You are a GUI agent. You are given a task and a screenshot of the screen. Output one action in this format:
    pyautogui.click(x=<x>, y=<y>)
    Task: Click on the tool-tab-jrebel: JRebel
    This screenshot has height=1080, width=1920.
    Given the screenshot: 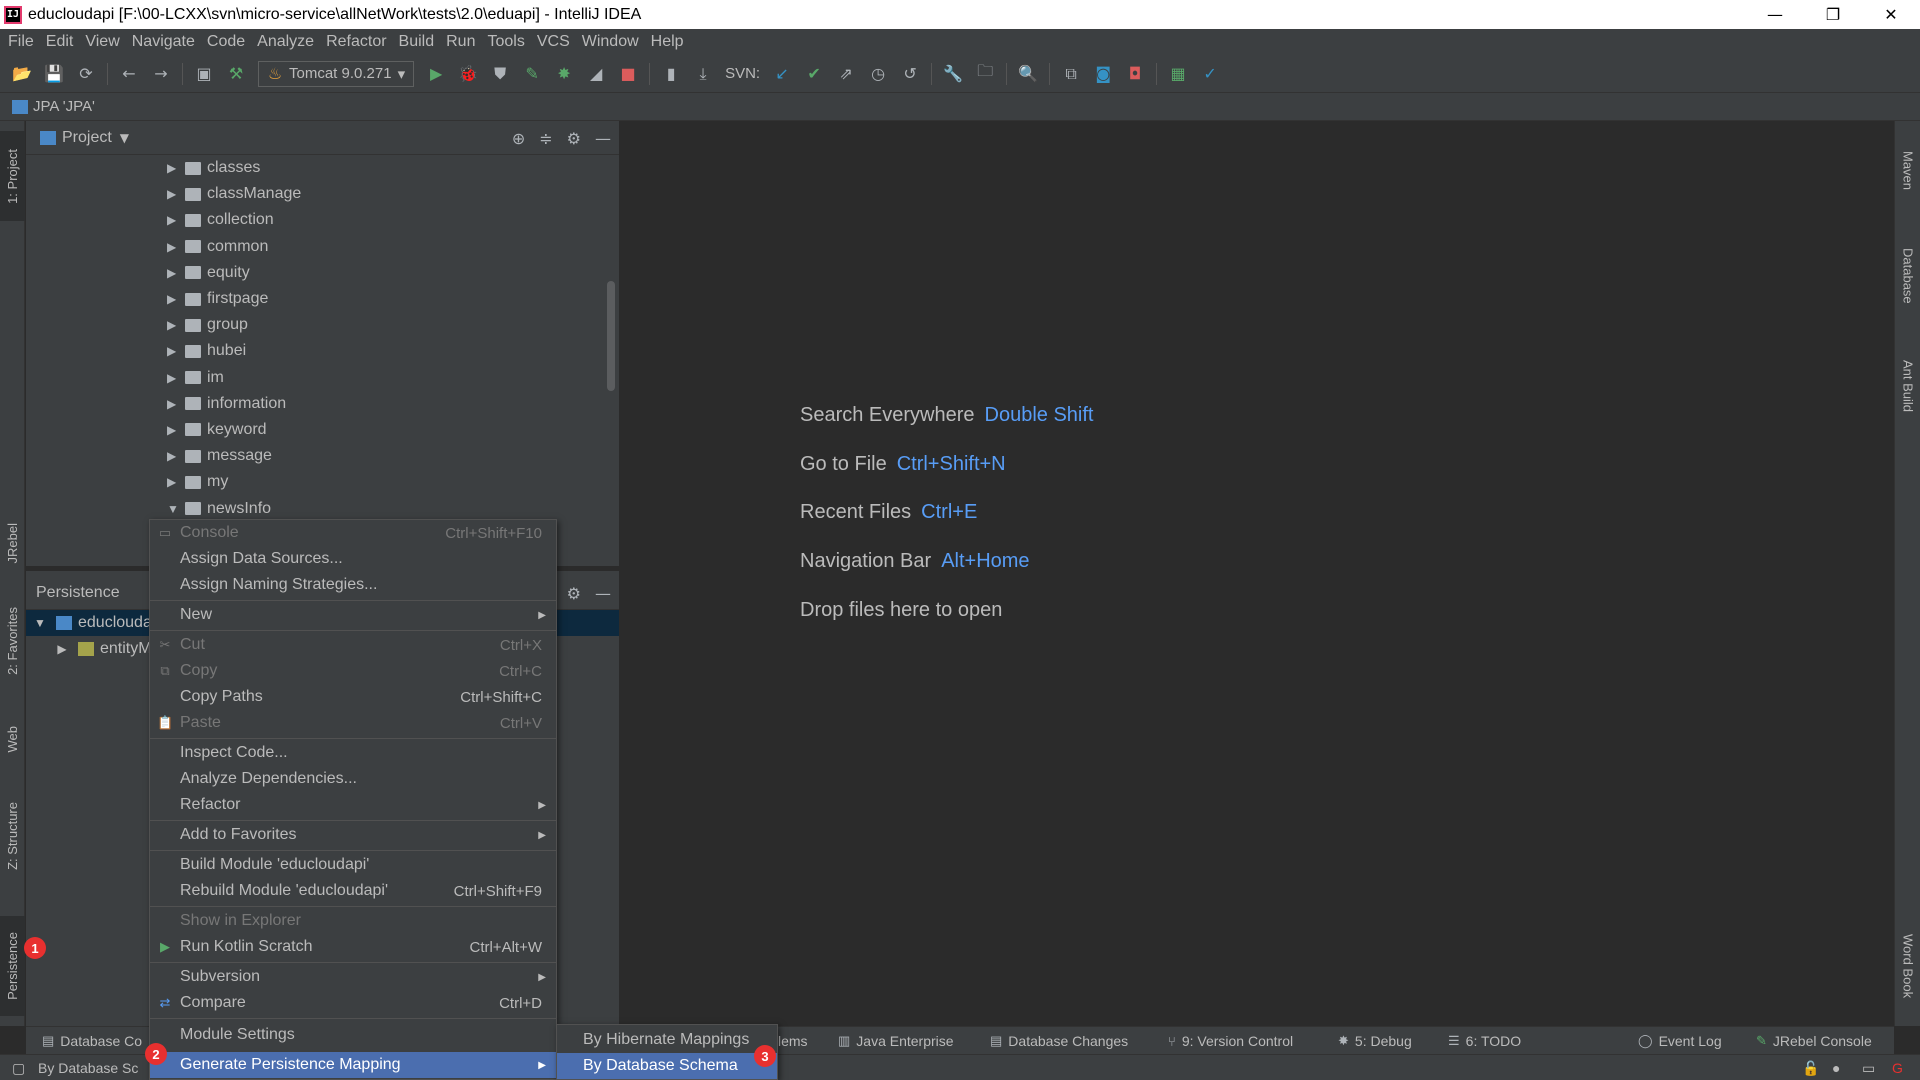 What is the action you would take?
    pyautogui.click(x=12, y=543)
    